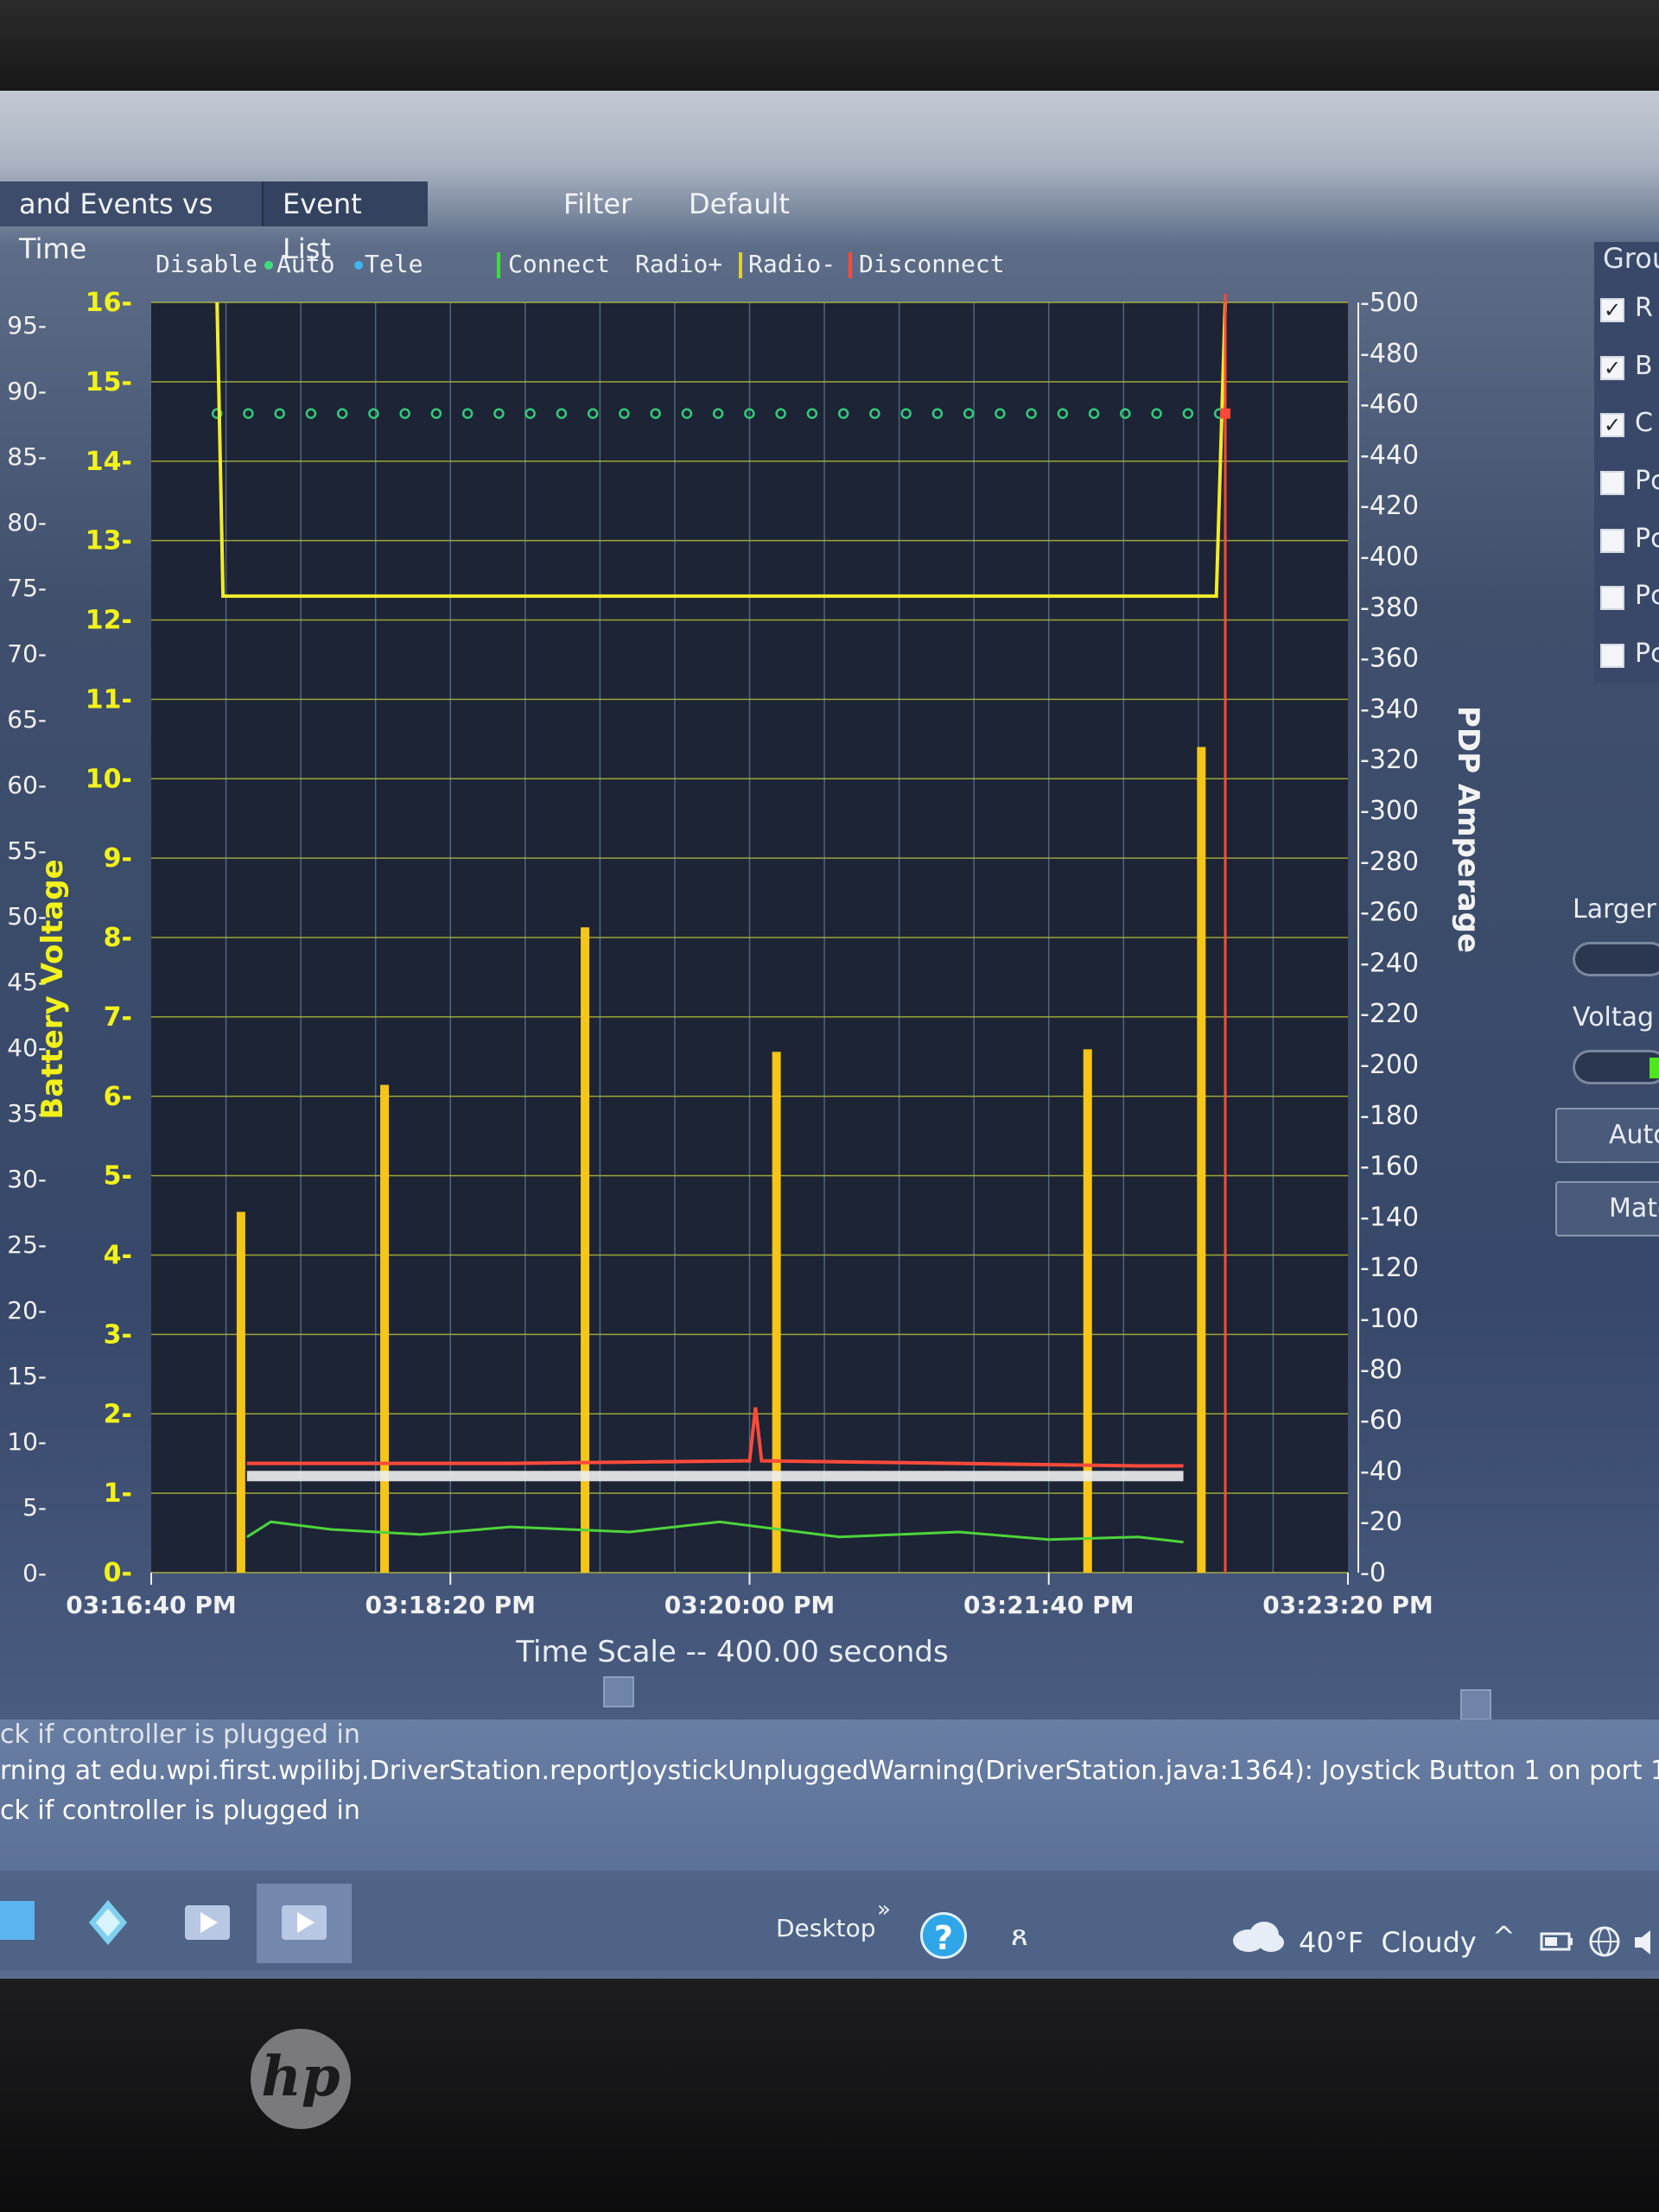 The image size is (1659, 2212). I want to click on amperage-tick-label: -20, so click(1381, 1522).